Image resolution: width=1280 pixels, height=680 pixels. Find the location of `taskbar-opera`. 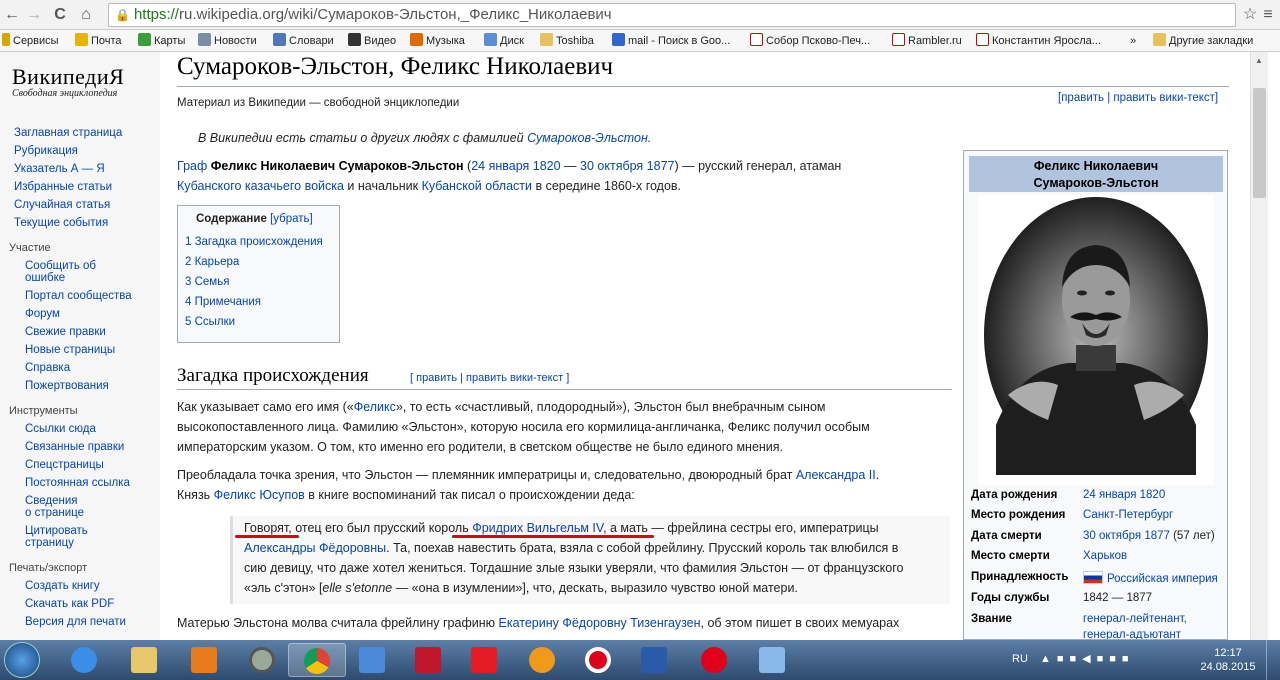

taskbar-opera is located at coordinates (599, 660).